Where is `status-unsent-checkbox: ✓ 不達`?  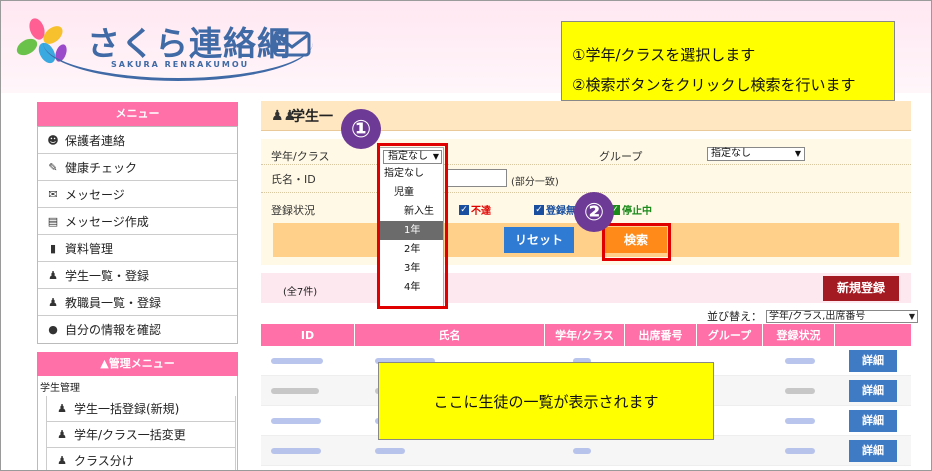
status-unsent-checkbox: ✓ 不達 is located at coordinates (475, 209).